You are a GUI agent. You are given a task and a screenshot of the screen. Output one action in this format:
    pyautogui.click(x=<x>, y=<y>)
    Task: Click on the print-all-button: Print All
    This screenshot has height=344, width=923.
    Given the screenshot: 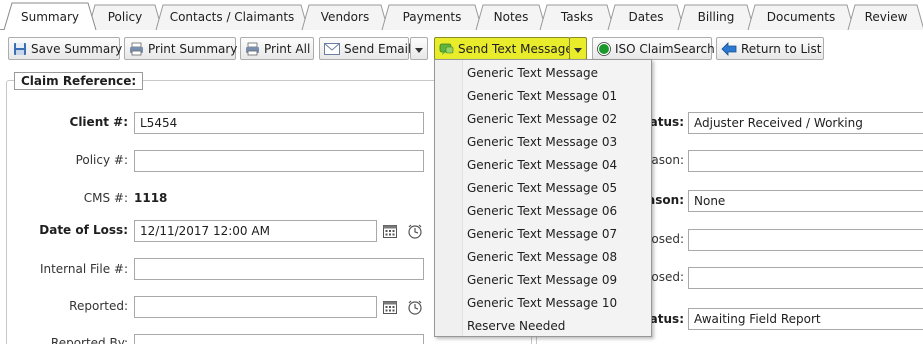 What is the action you would take?
    pyautogui.click(x=277, y=48)
    